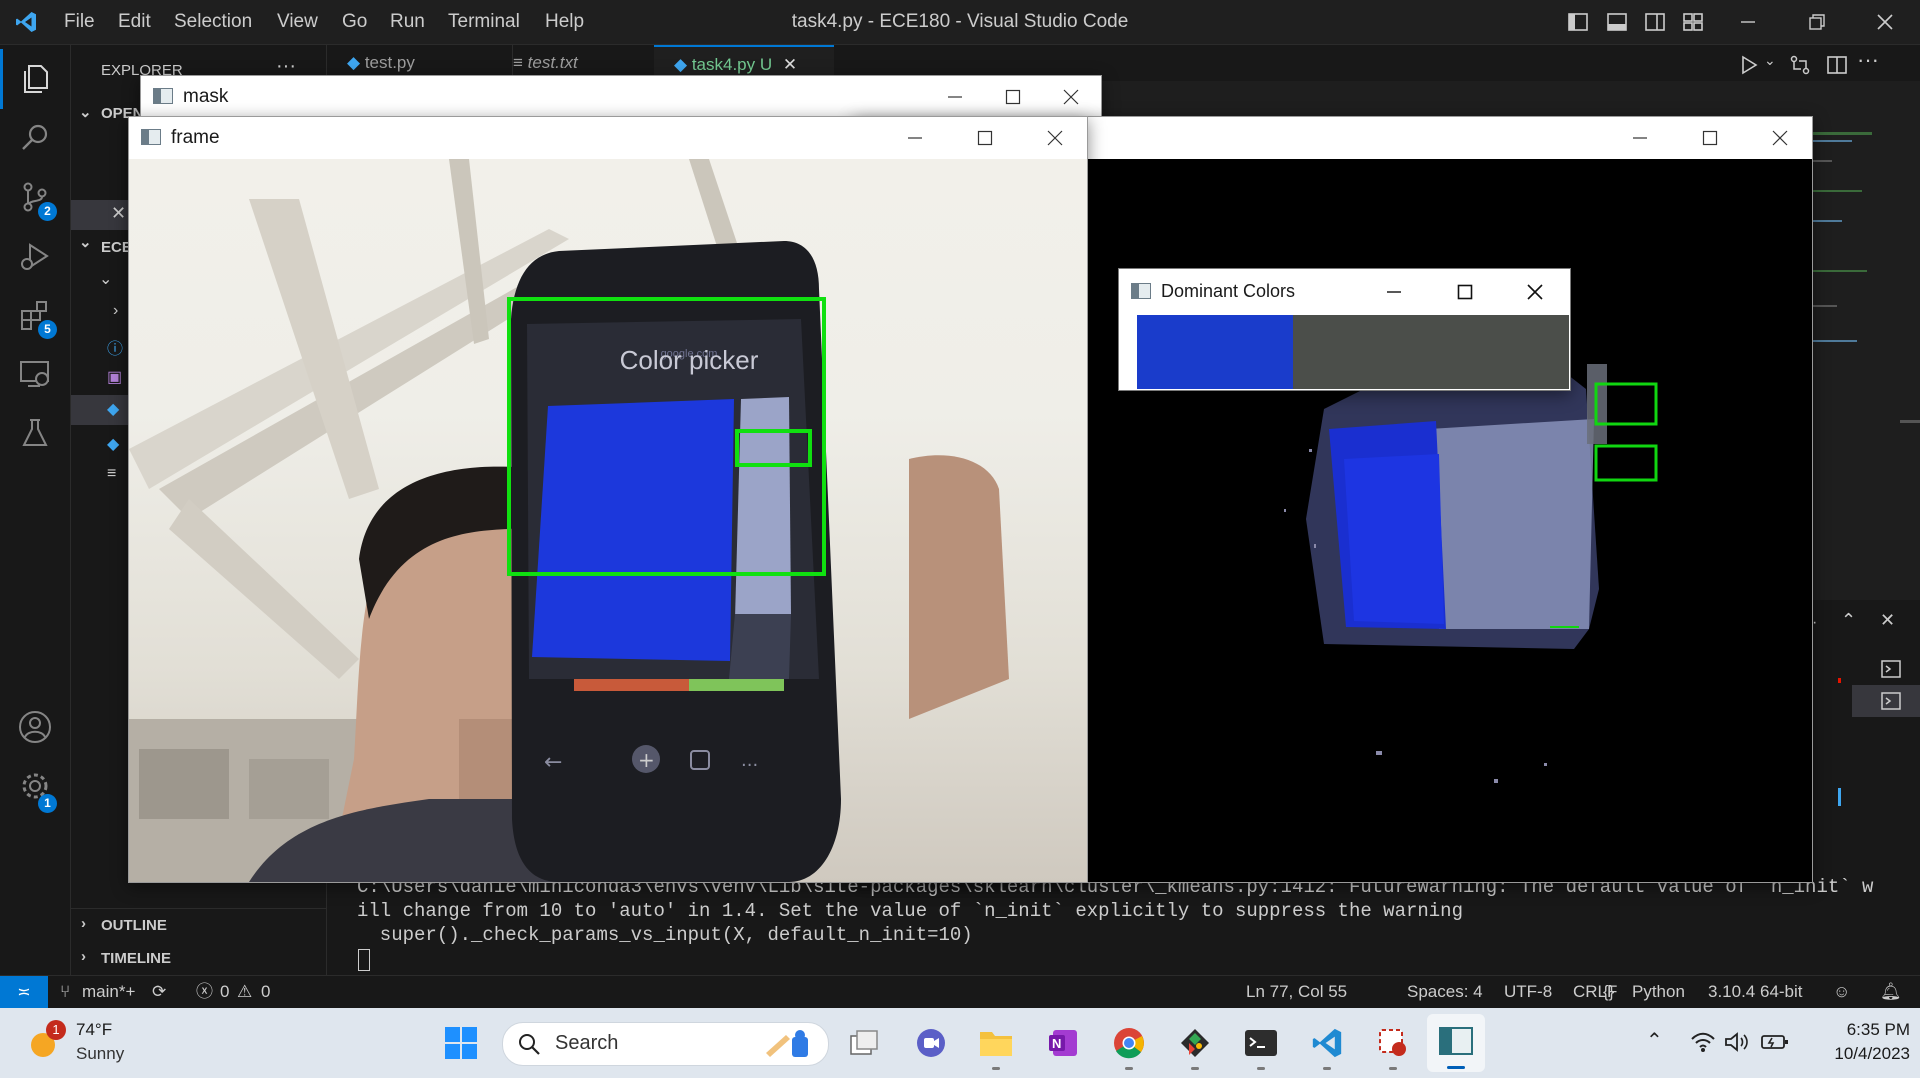 The image size is (1920, 1078). I want to click on file-explorer-button, so click(996, 1046).